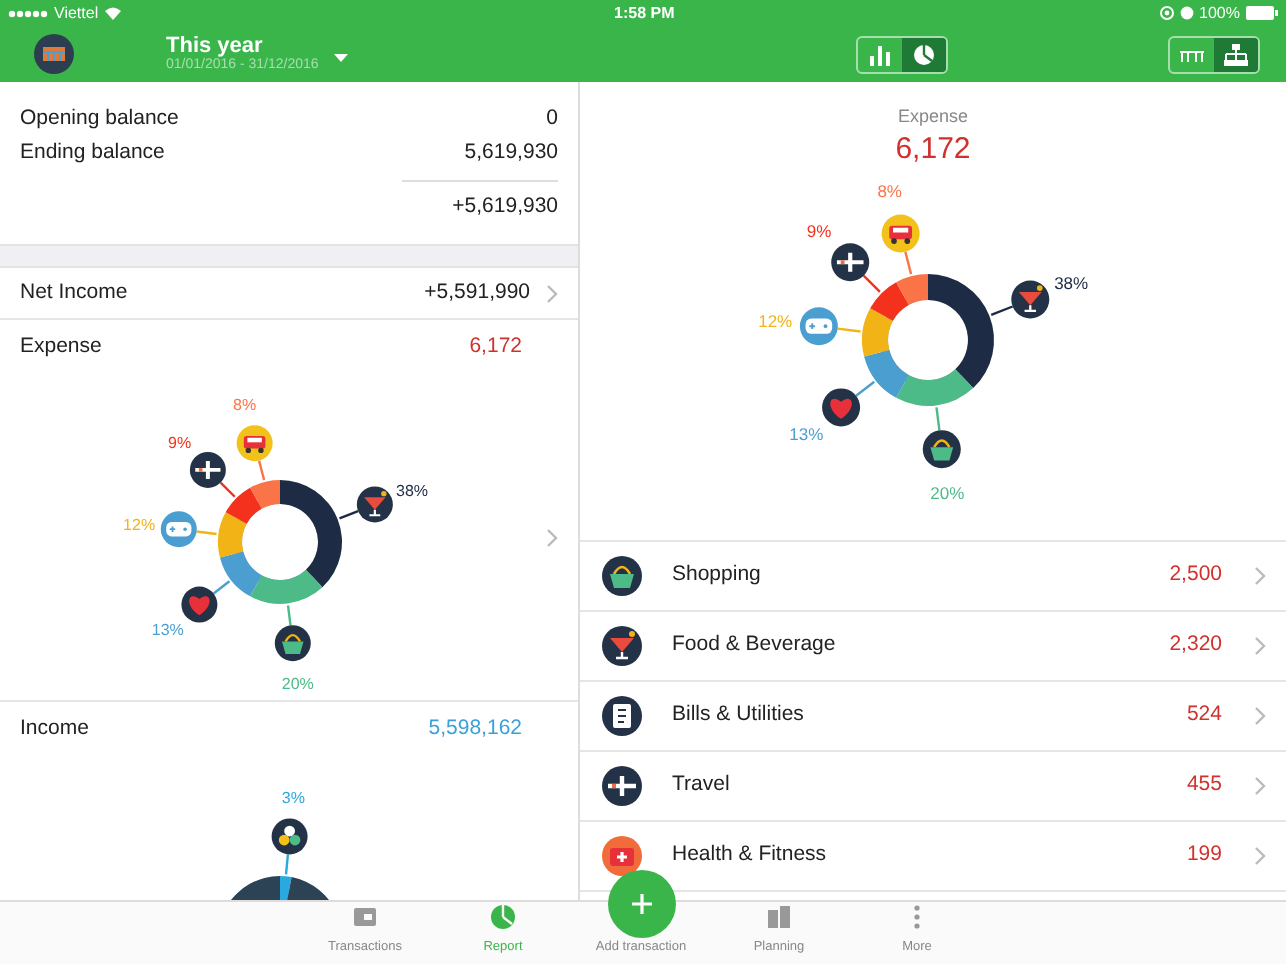  I want to click on pie-chart-icon, so click(924, 54).